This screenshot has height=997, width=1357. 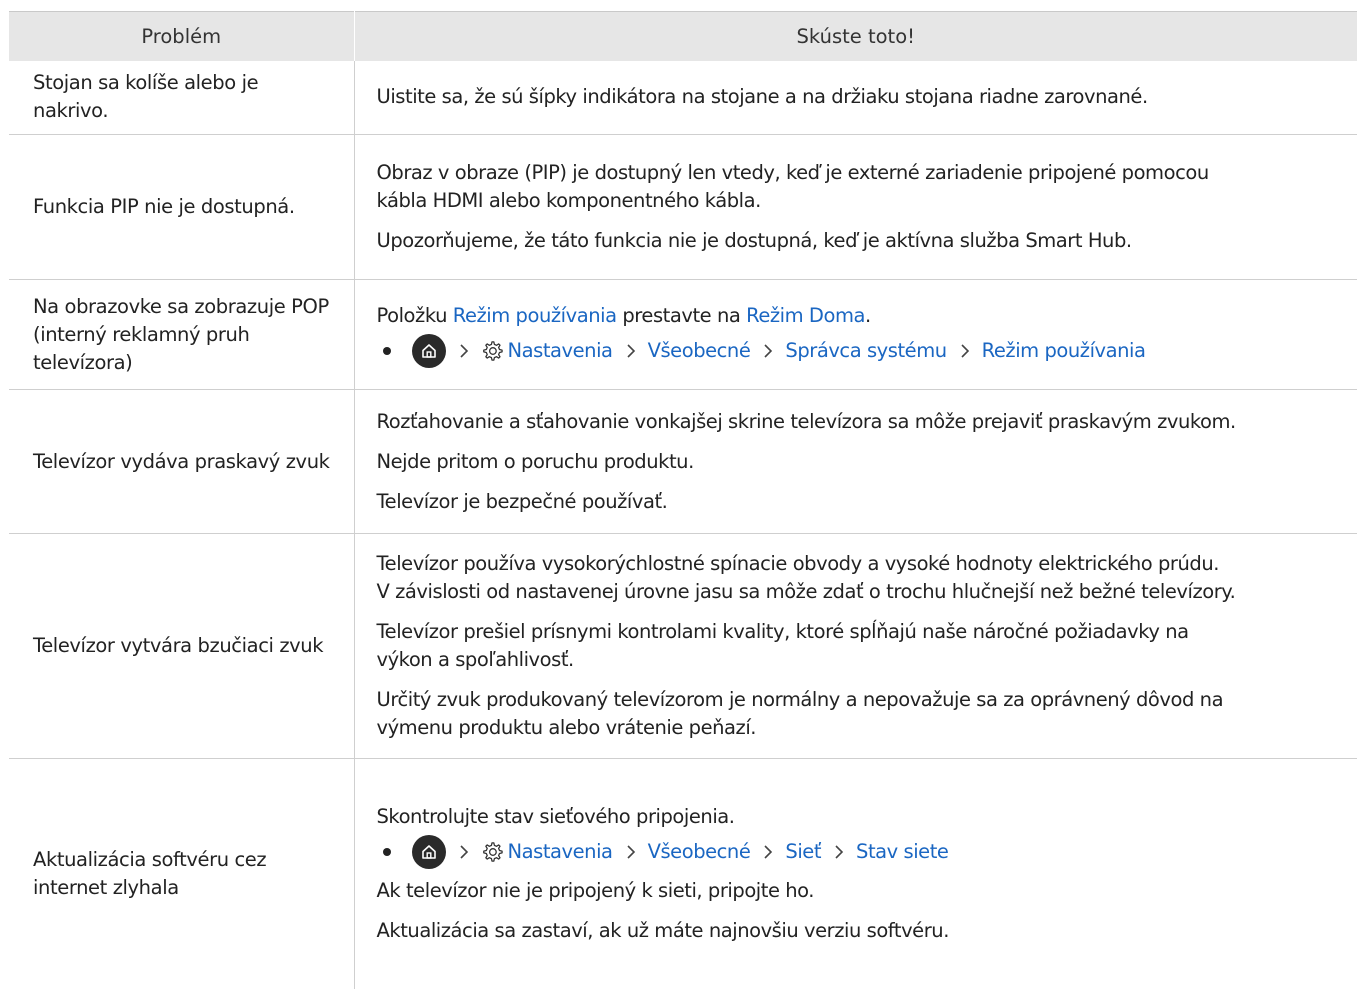 What do you see at coordinates (535, 461) in the screenshot?
I see `solution-text: Nejde pritom o poruchu produktu.` at bounding box center [535, 461].